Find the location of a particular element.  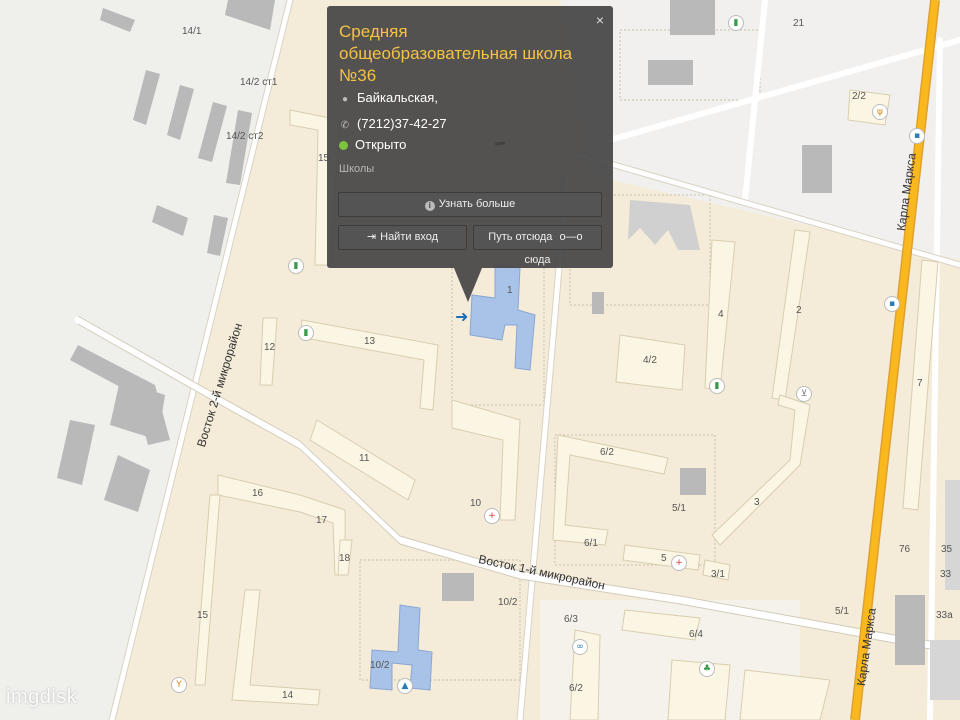

building-label: 7 is located at coordinates (920, 383).